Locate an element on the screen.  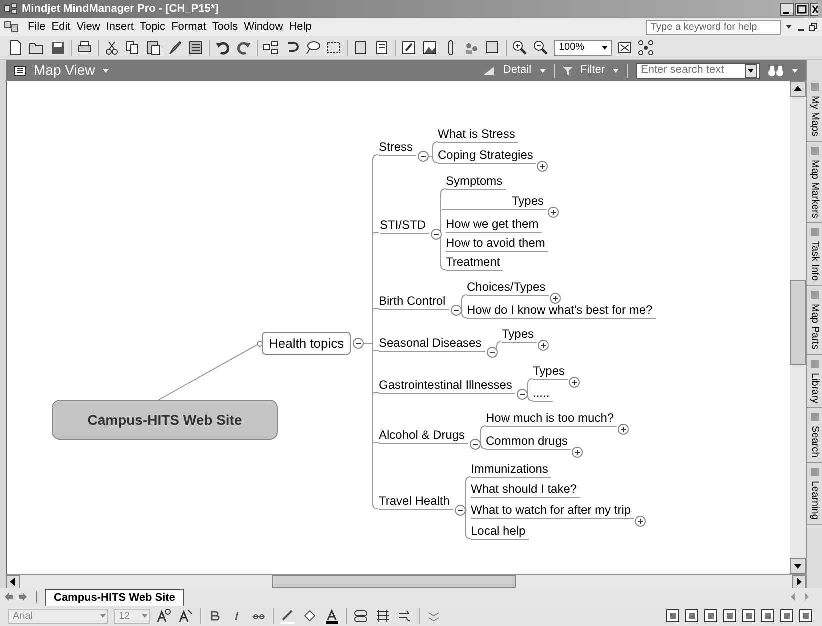
scroll-down-icon is located at coordinates (798, 566).